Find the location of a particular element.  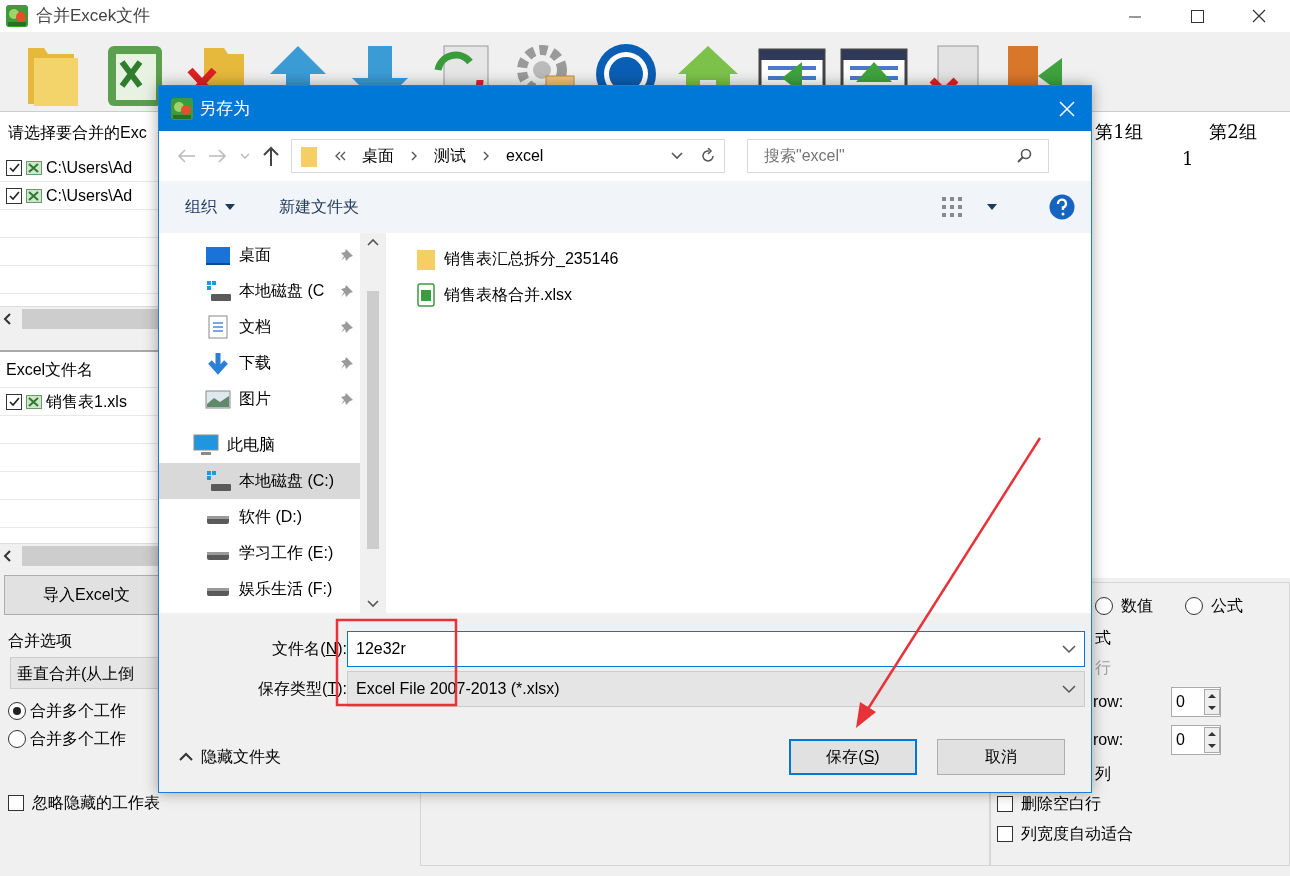

column-header: 第1组 is located at coordinates (1119, 132).